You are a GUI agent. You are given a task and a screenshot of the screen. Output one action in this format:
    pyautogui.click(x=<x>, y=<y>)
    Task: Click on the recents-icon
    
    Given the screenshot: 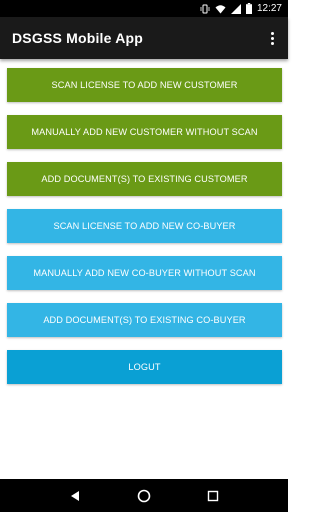 What is the action you would take?
    pyautogui.click(x=213, y=496)
    